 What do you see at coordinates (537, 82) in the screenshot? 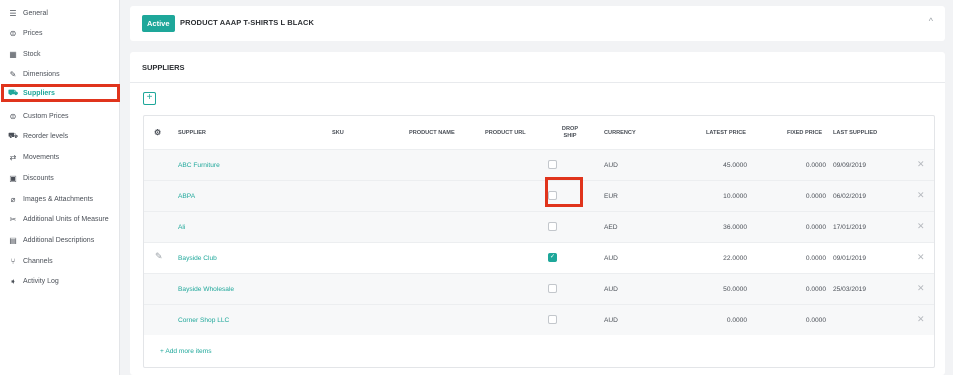
I see `divider` at bounding box center [537, 82].